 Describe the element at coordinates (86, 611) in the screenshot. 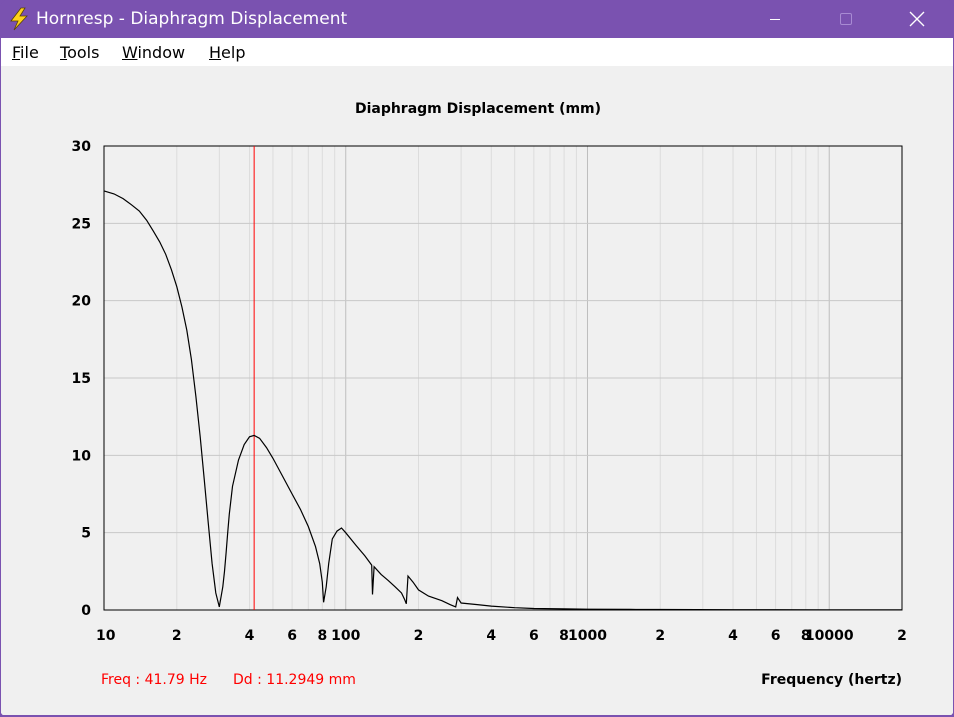

I see `y-tick-label: 0` at that location.